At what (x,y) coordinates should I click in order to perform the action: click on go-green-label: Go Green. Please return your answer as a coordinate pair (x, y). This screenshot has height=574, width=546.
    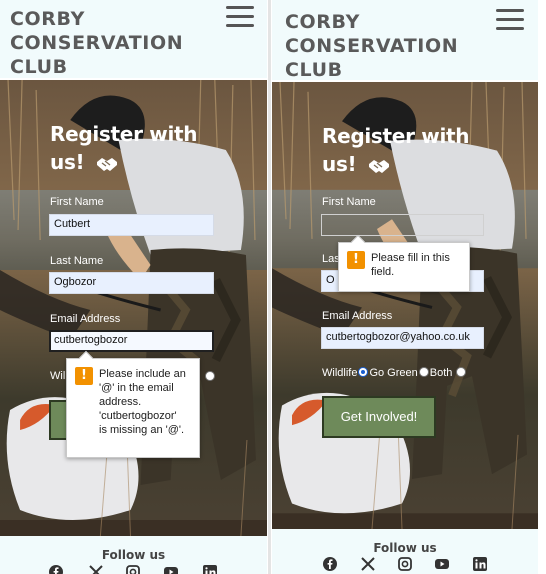
    Looking at the image, I should click on (393, 373).